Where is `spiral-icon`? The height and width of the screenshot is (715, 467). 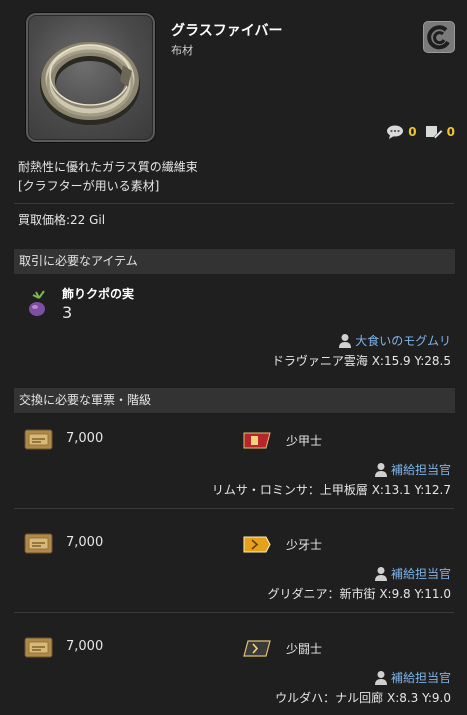
spiral-icon is located at coordinates (438, 37).